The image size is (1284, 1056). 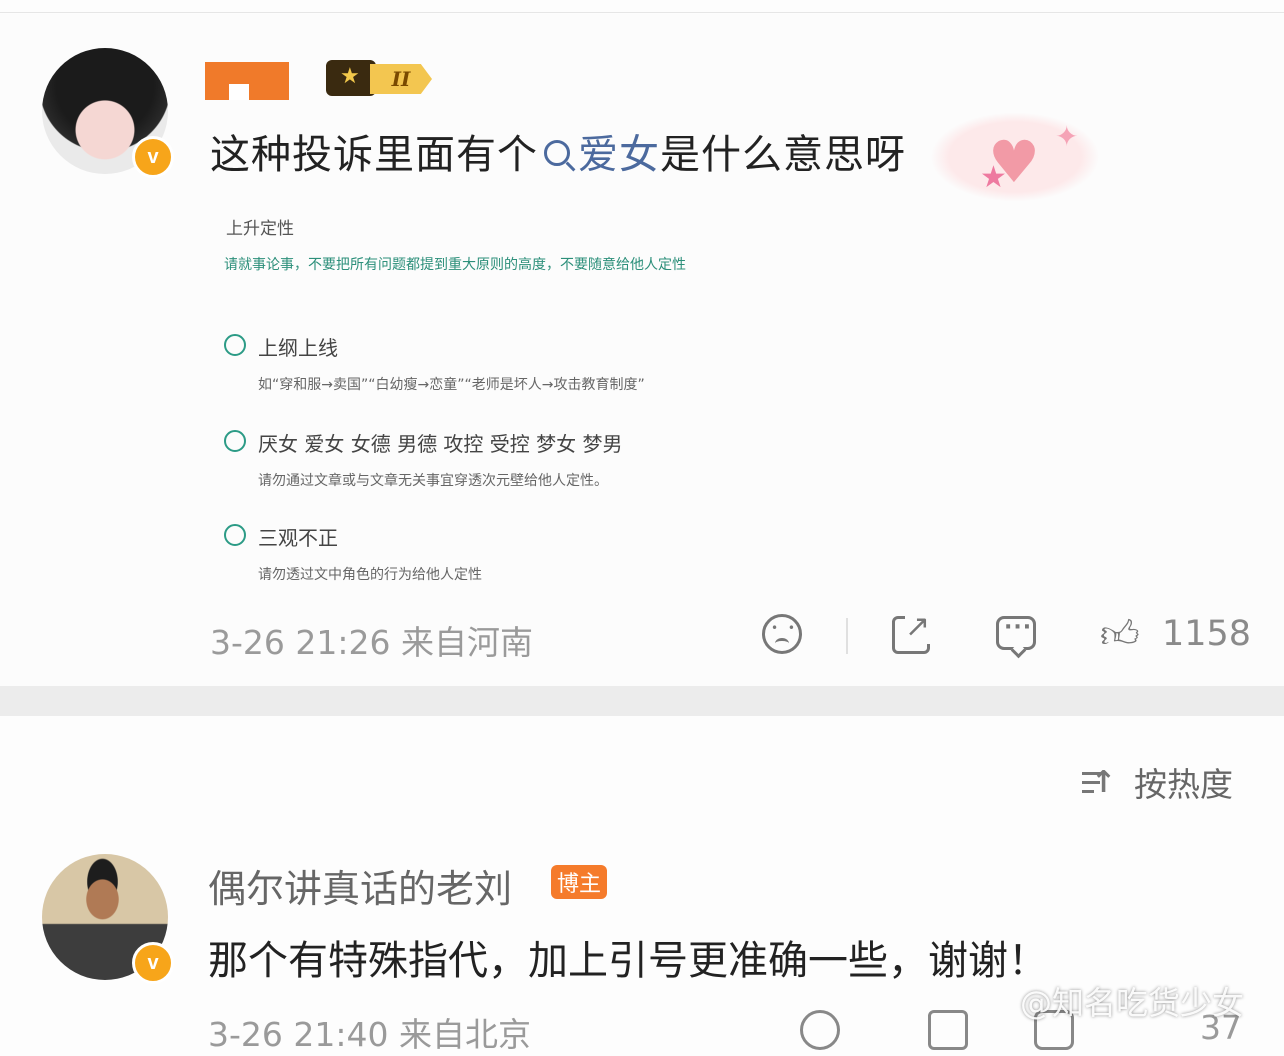 What do you see at coordinates (370, 575) in the screenshot?
I see `report-option-desc: 请勿透过文中角色的行为给他人定性` at bounding box center [370, 575].